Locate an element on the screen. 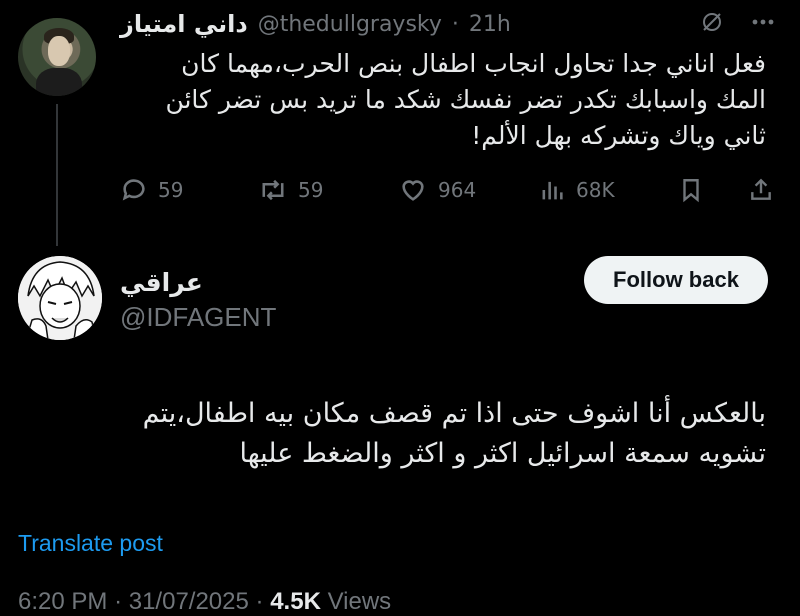 This screenshot has width=800, height=616. tweet-time: 6:20 PM is located at coordinates (62, 601).